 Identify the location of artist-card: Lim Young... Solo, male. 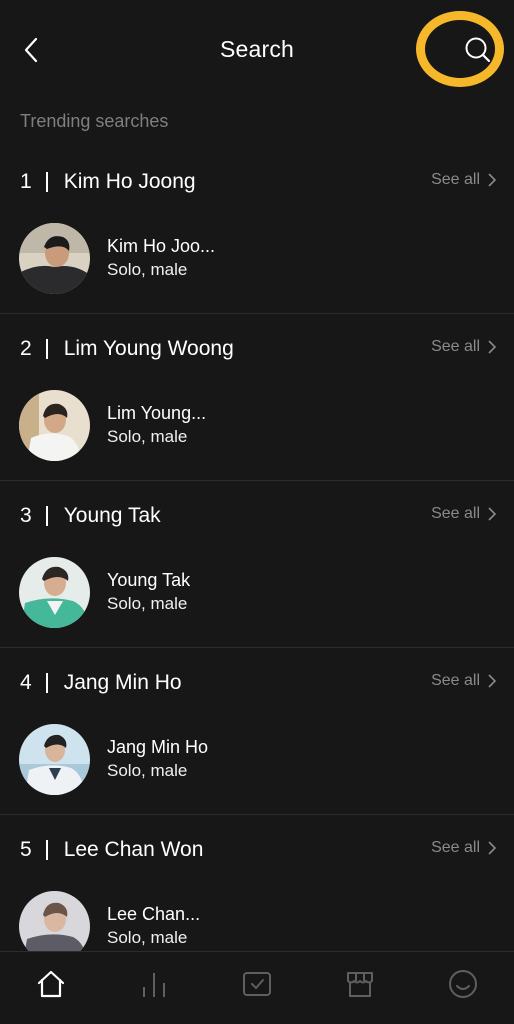
(112, 425).